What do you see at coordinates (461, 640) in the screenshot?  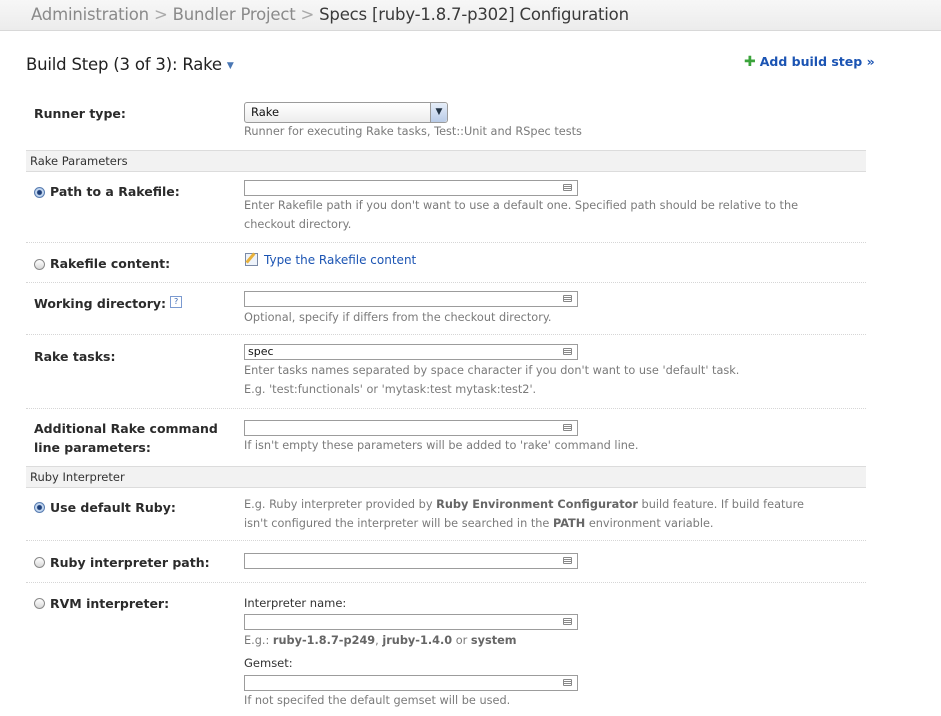 I see `rvm-hint-e: or` at bounding box center [461, 640].